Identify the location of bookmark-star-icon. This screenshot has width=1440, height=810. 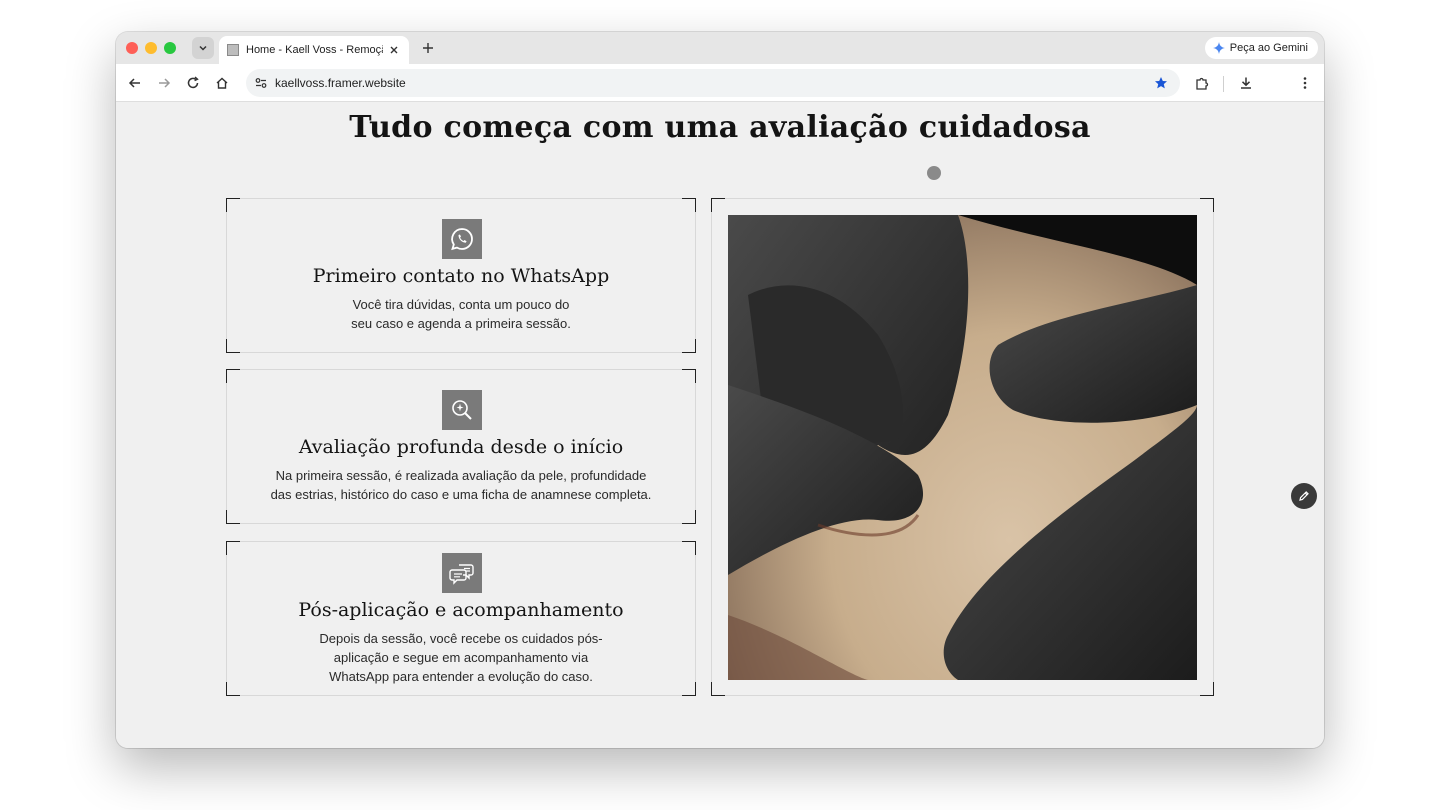
(1161, 83).